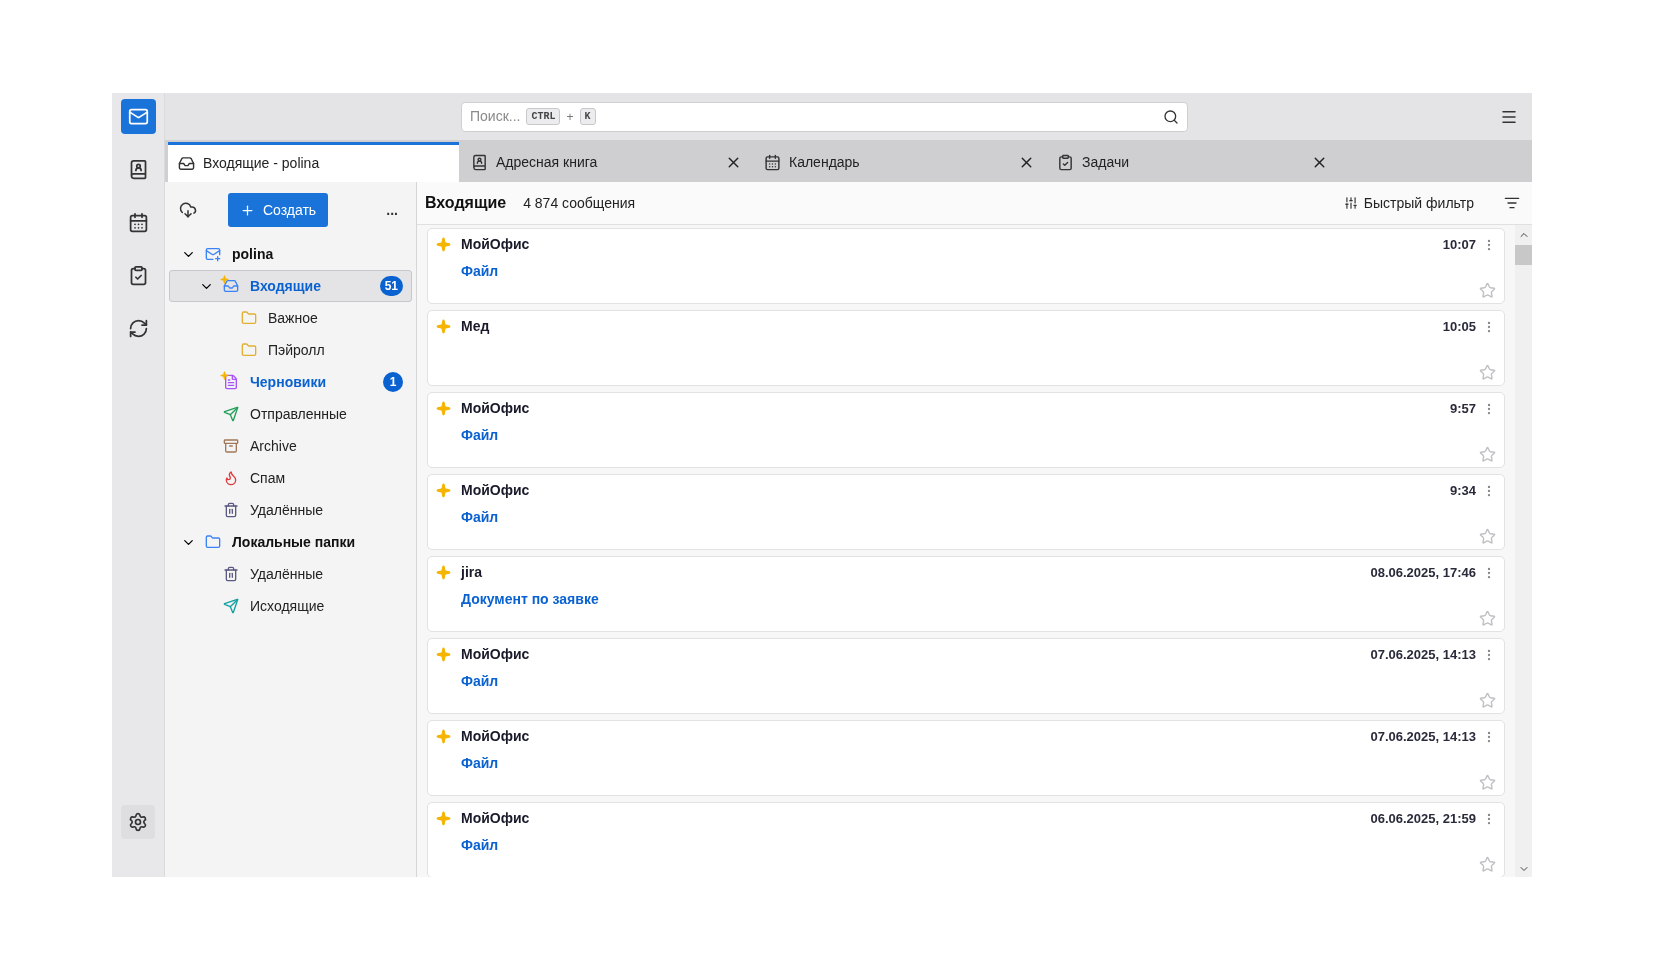 The height and width of the screenshot is (965, 1680). I want to click on message-count: 4 874 сообщения, so click(579, 203).